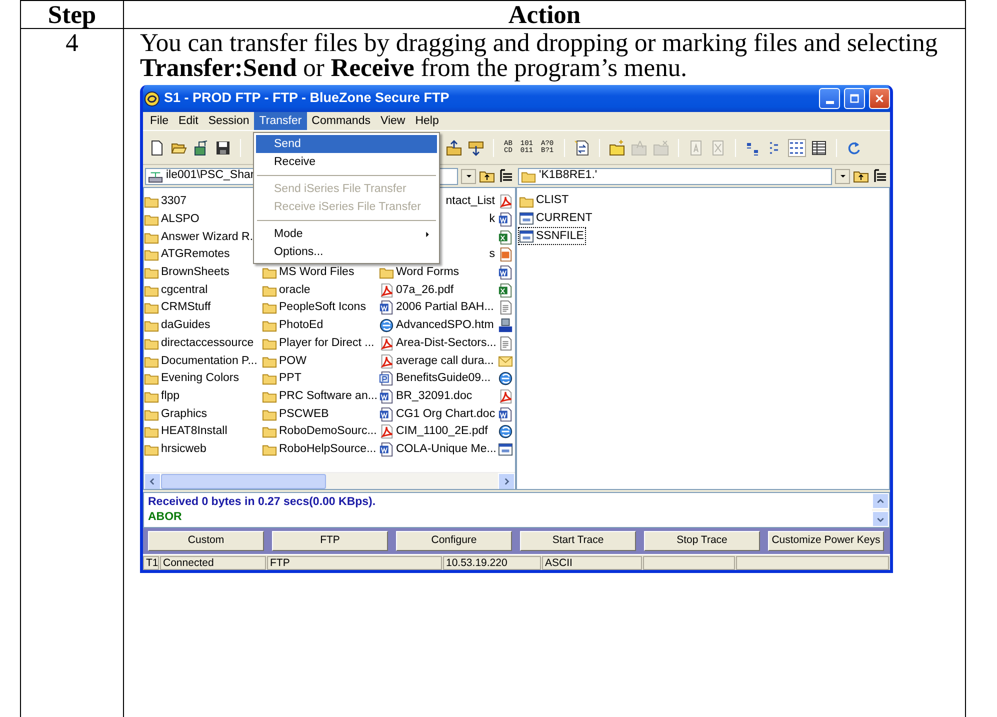  What do you see at coordinates (854, 148) in the screenshot?
I see `refresh-icon` at bounding box center [854, 148].